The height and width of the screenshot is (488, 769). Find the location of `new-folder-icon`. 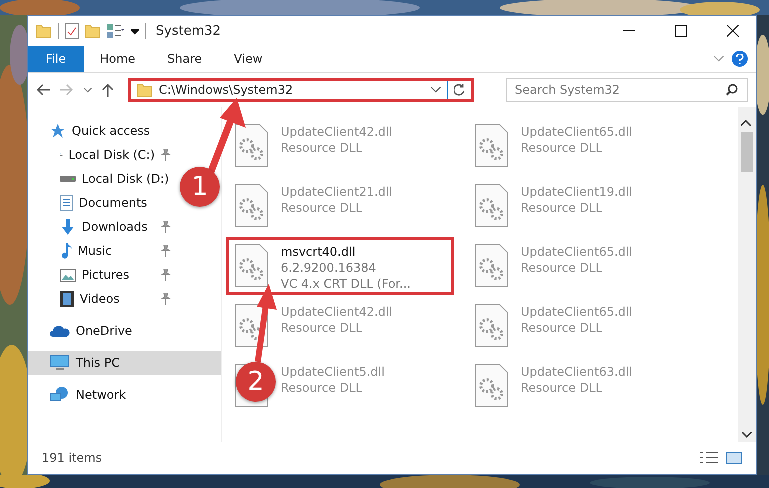

new-folder-icon is located at coordinates (93, 31).